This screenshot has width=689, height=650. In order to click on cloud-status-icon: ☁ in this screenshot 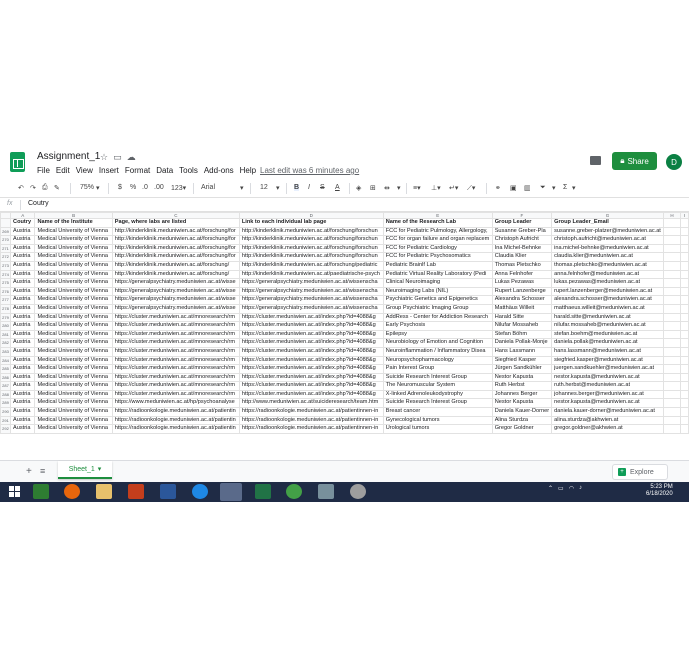, I will do `click(131, 157)`.